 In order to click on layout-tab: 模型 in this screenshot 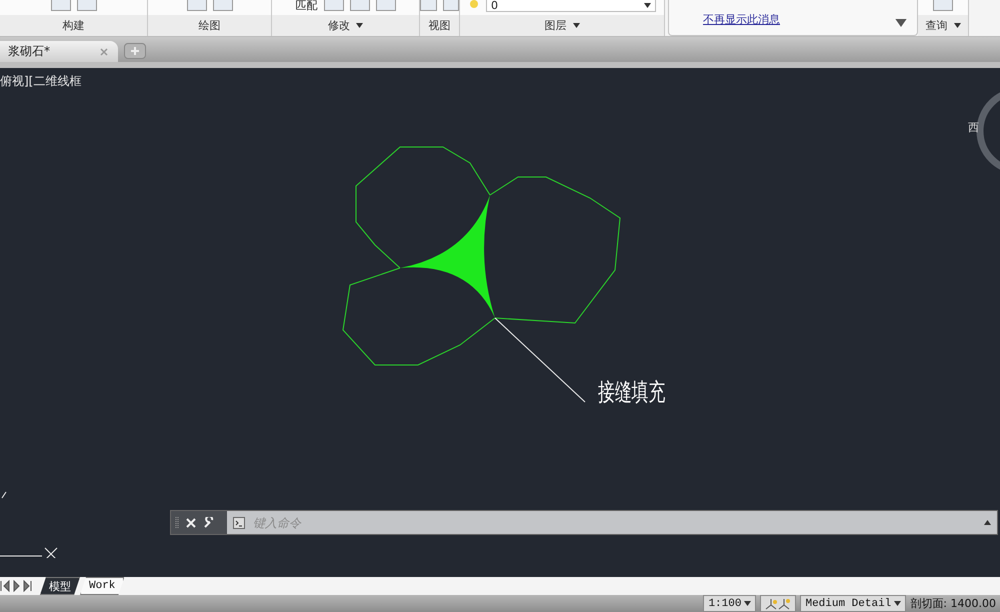, I will do `click(60, 586)`.